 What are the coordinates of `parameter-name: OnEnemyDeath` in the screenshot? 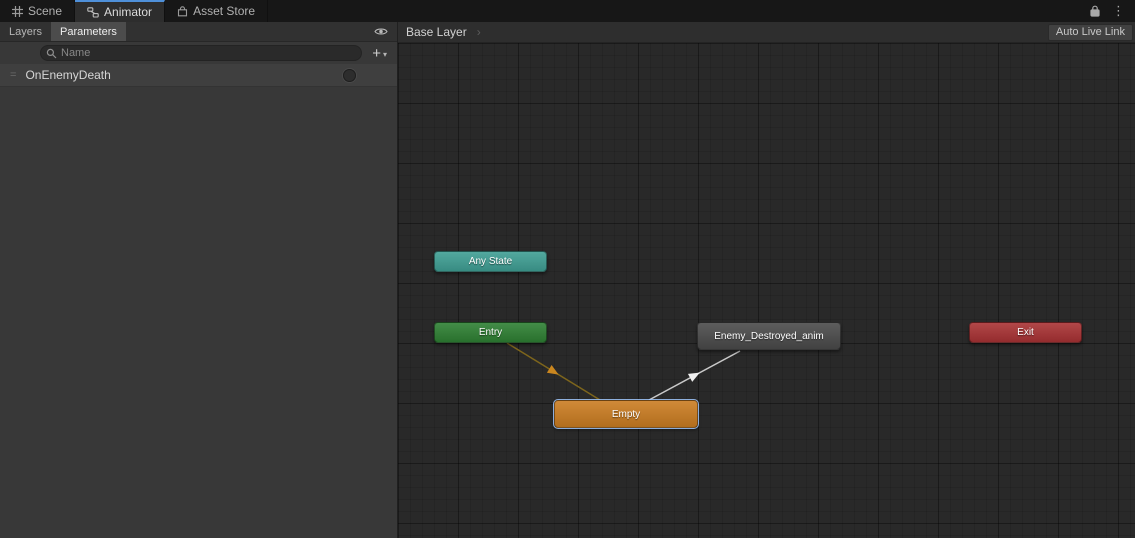 It's located at (68, 75).